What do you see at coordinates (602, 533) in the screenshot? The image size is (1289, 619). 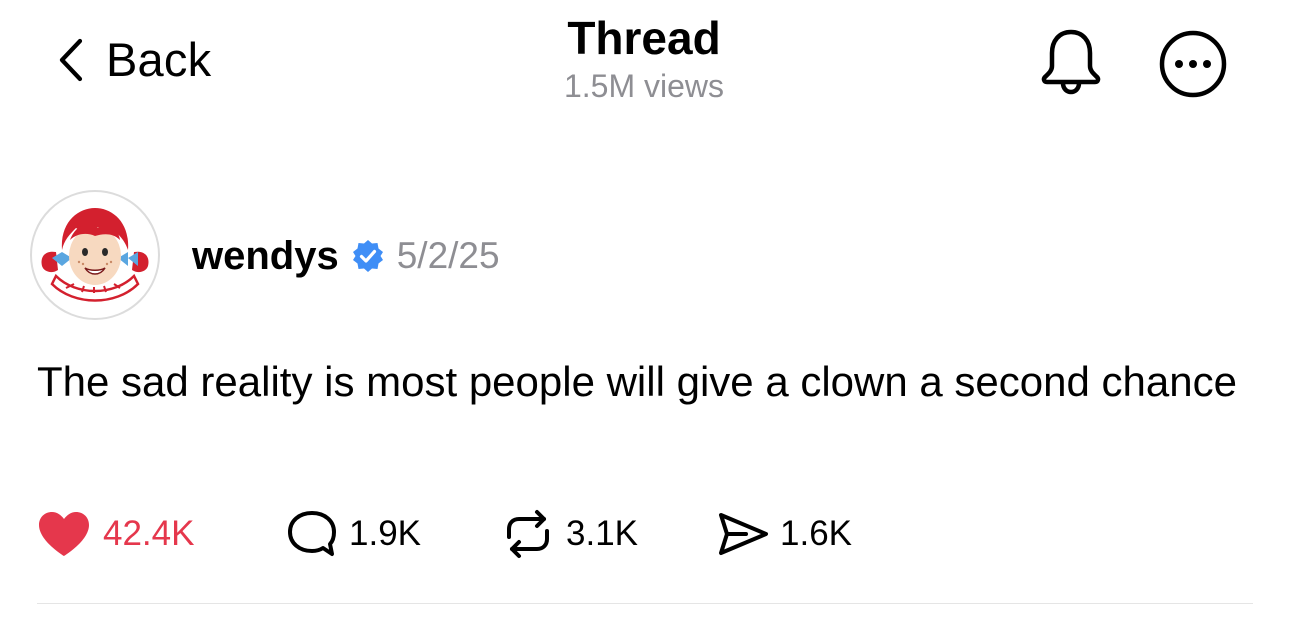 I see `repost-count: 3.1K` at bounding box center [602, 533].